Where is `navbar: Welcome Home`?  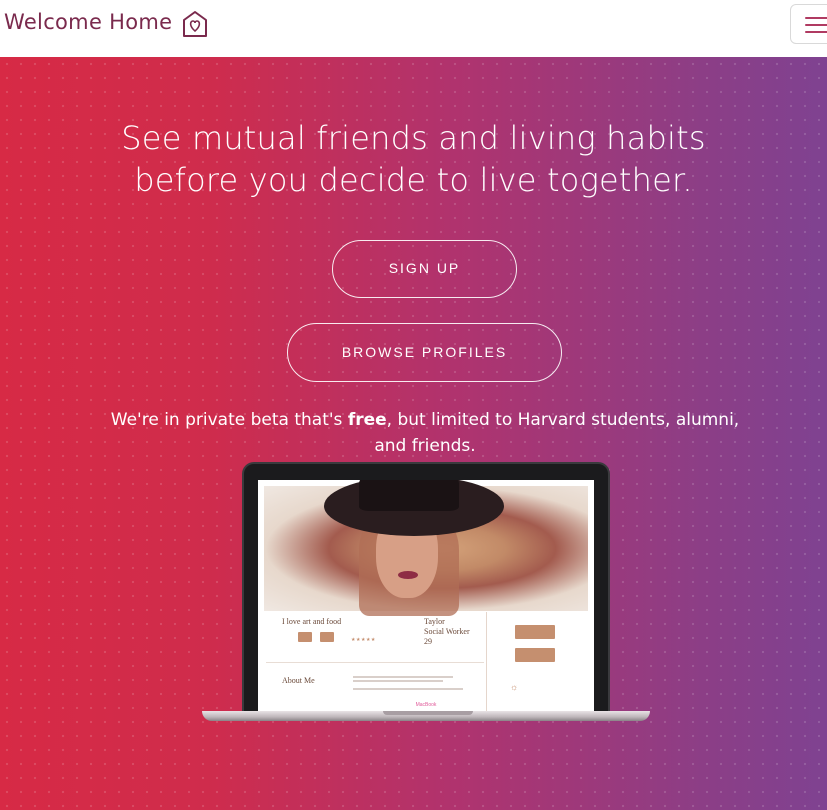 navbar: Welcome Home is located at coordinates (413, 28).